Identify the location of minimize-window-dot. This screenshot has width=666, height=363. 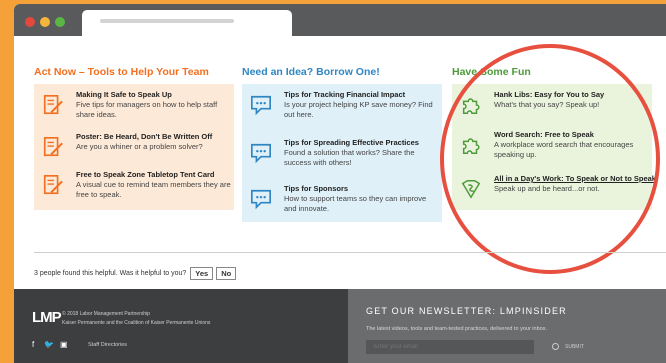
(45, 22).